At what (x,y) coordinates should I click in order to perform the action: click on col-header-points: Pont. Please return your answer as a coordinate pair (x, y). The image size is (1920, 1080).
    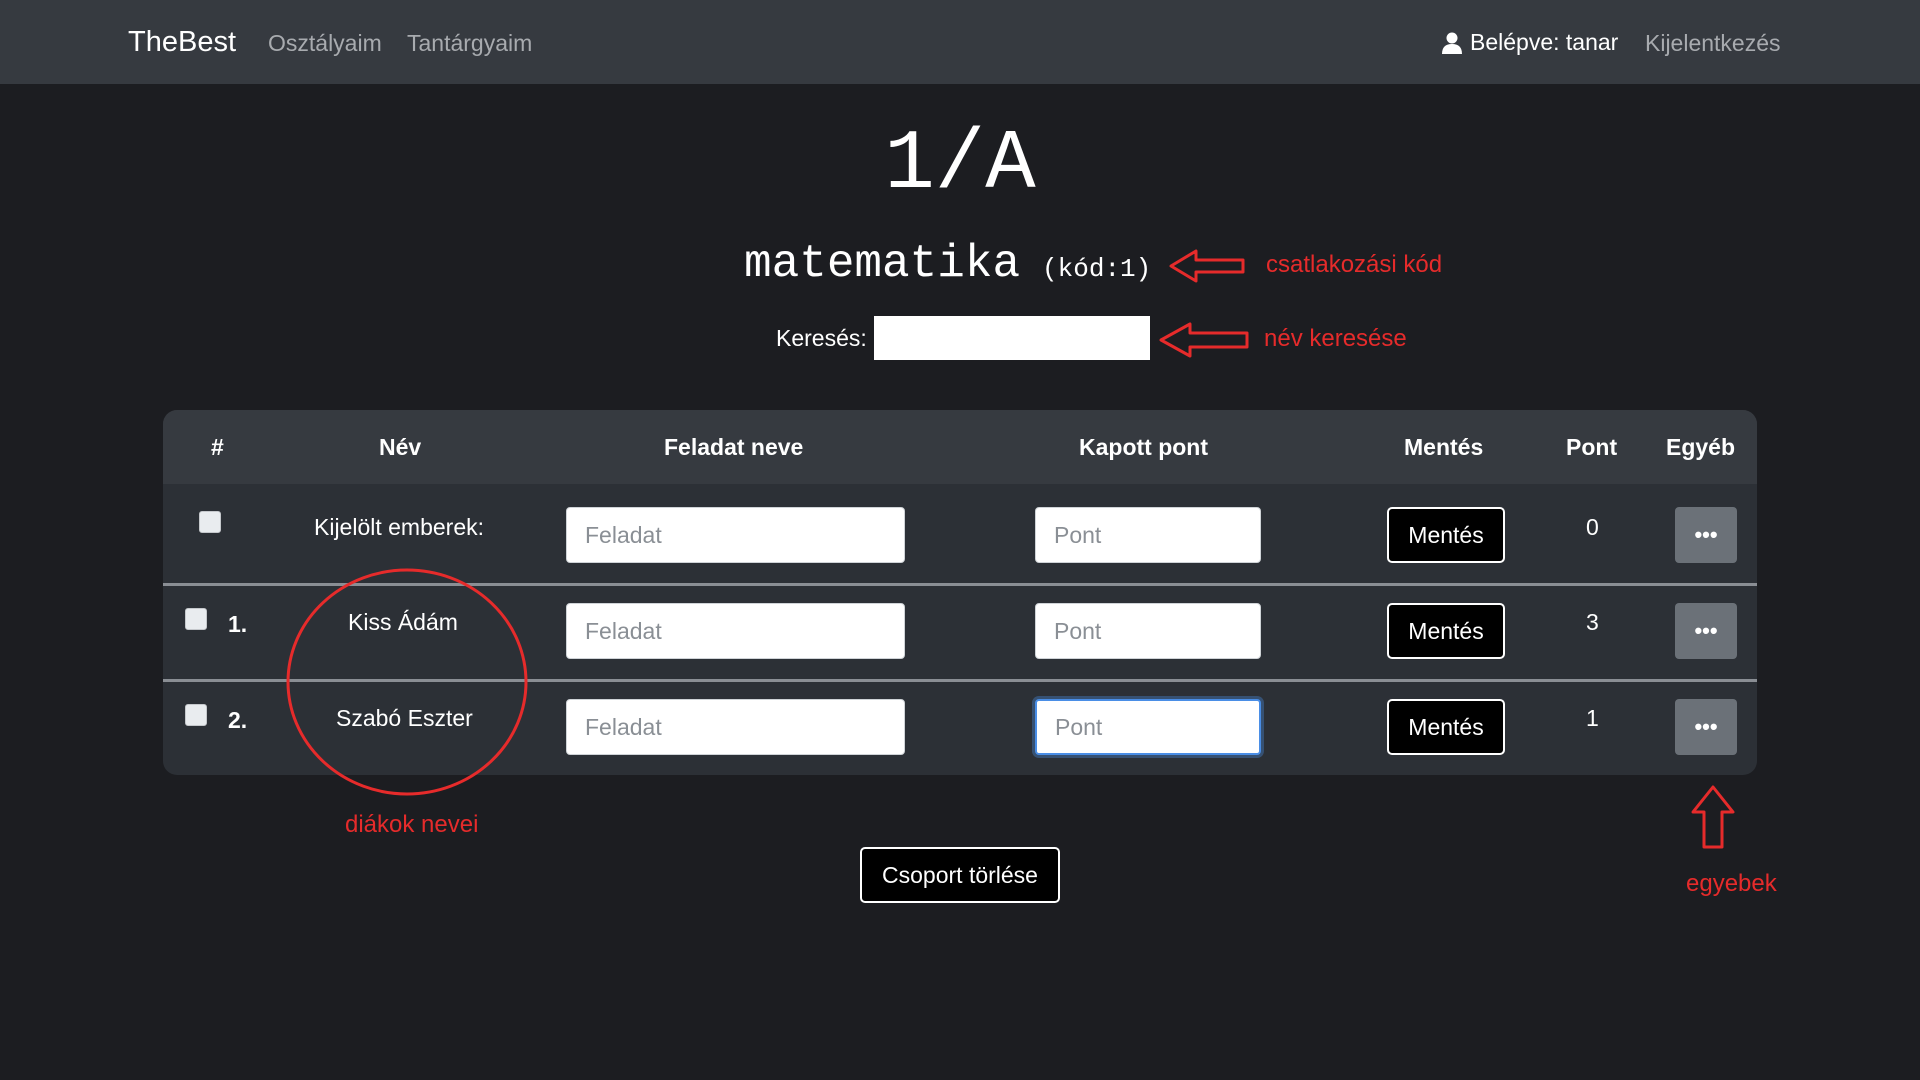
    Looking at the image, I should click on (1592, 447).